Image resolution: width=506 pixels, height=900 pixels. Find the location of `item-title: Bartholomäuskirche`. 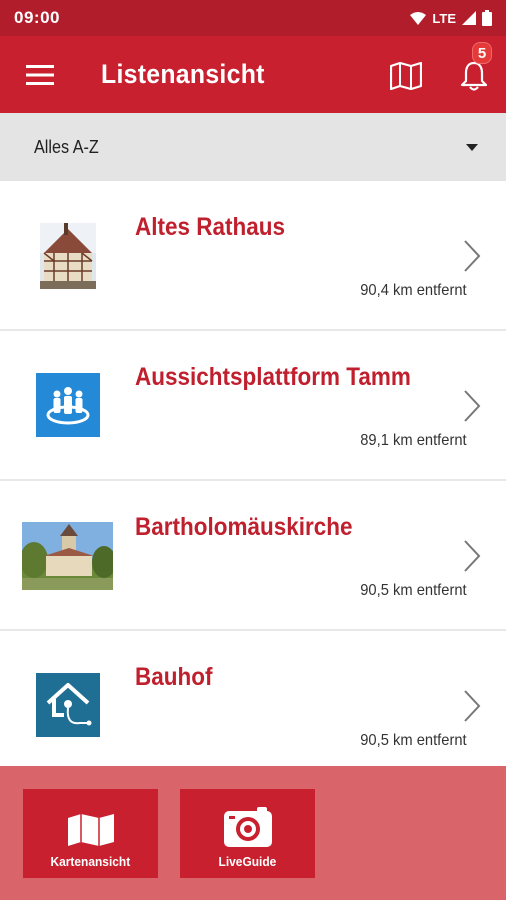

item-title: Bartholomäuskirche is located at coordinates (244, 527).